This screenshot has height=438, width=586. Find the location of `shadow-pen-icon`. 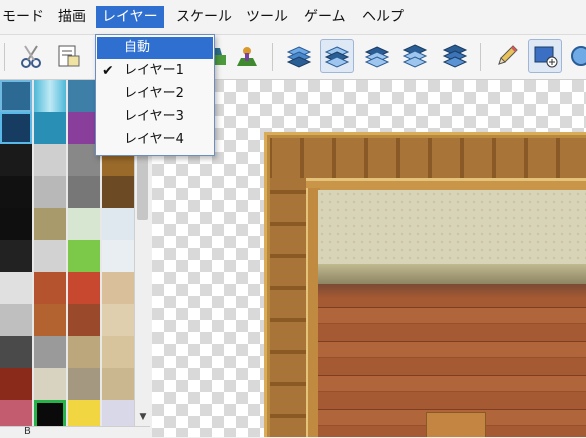

shadow-pen-icon is located at coordinates (247, 56).